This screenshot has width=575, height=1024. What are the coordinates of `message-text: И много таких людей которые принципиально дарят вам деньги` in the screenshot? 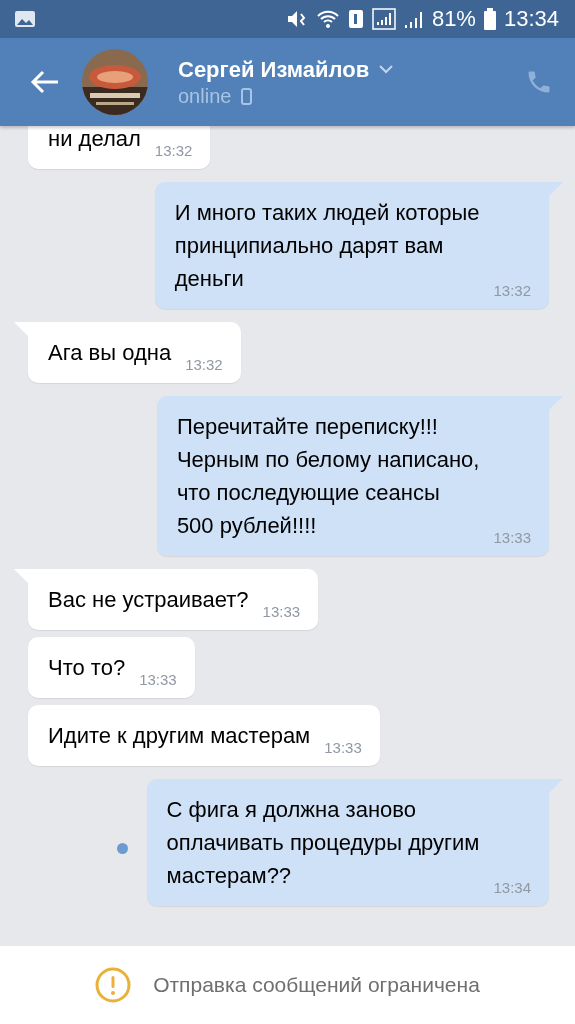 It's located at (327, 246).